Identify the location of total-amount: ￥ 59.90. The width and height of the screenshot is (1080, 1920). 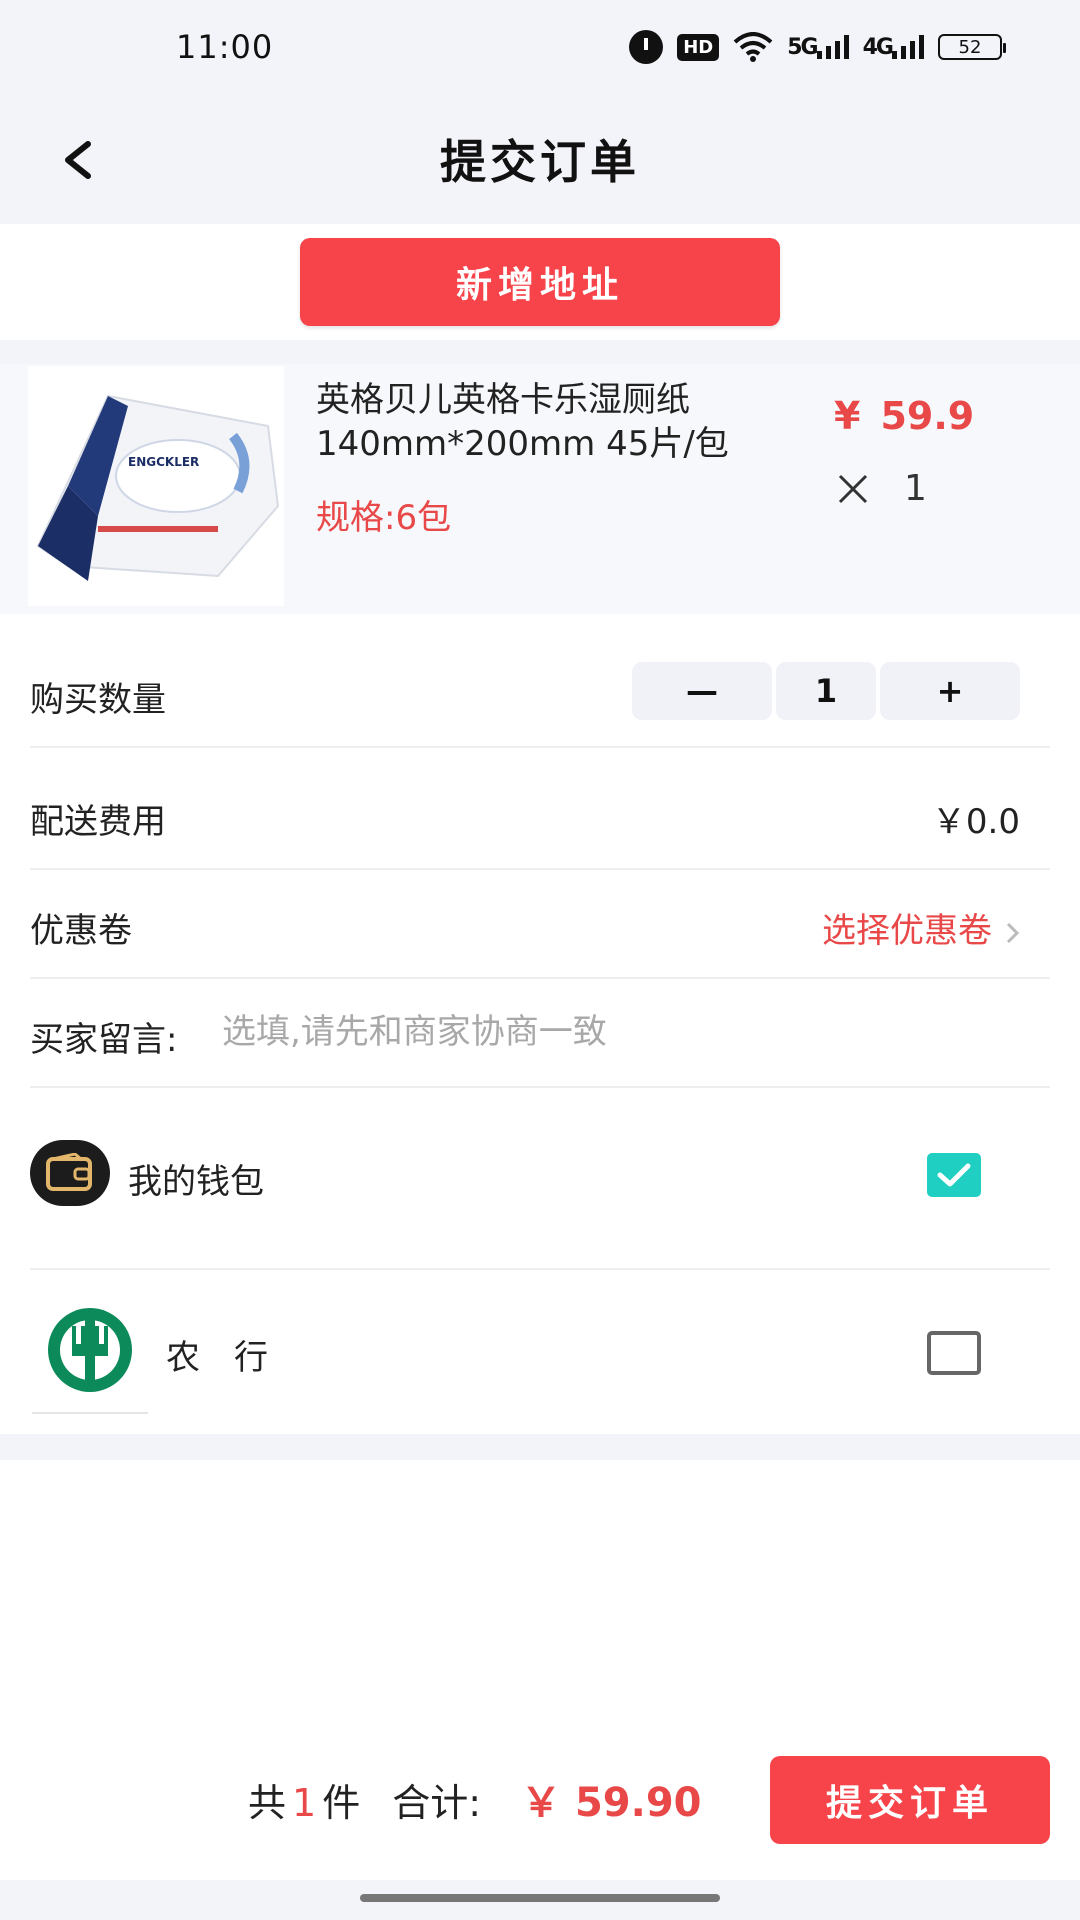
(611, 1803).